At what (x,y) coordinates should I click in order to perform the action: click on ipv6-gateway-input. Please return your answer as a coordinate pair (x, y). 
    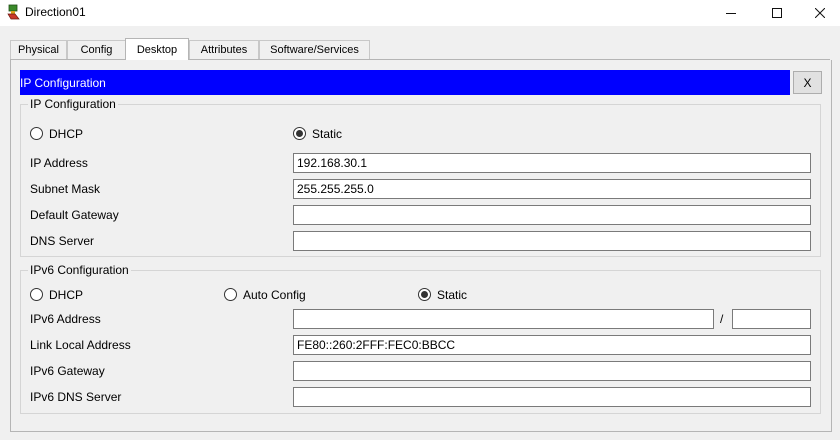
    Looking at the image, I should click on (552, 371).